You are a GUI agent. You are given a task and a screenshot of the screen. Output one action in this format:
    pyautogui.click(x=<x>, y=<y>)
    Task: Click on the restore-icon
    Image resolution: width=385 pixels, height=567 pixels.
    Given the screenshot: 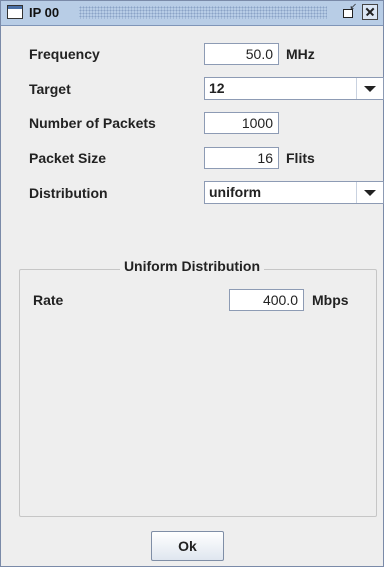 What is the action you would take?
    pyautogui.click(x=349, y=11)
    